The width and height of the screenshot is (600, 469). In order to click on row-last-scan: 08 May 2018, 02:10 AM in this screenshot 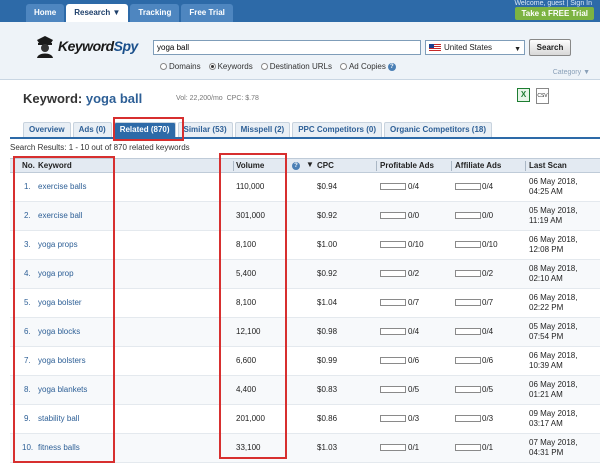, I will do `click(553, 273)`.